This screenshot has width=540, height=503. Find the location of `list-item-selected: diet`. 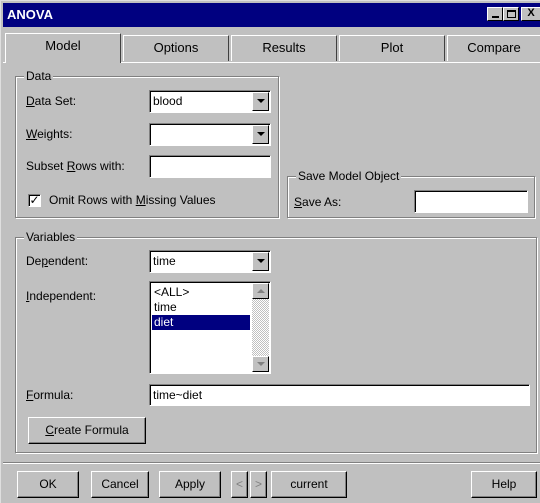

list-item-selected: diet is located at coordinates (201, 322).